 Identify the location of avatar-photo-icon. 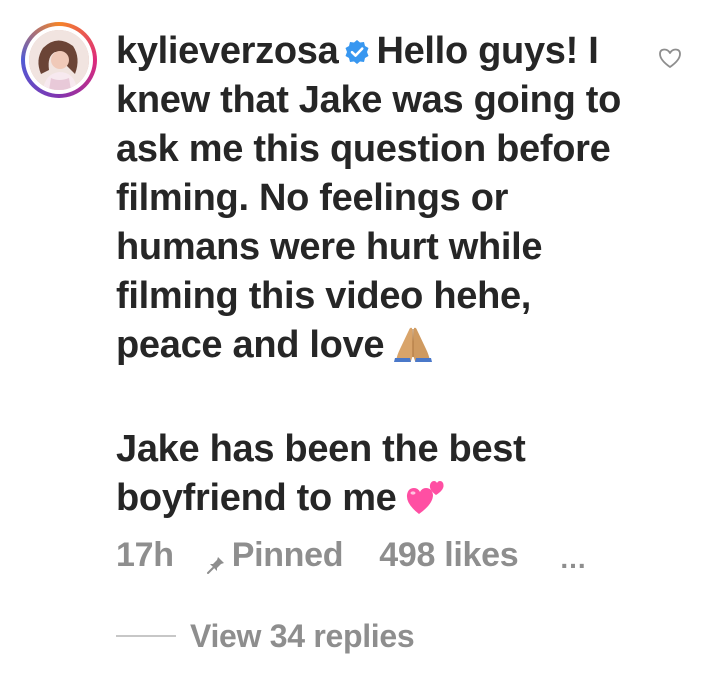
(59, 60).